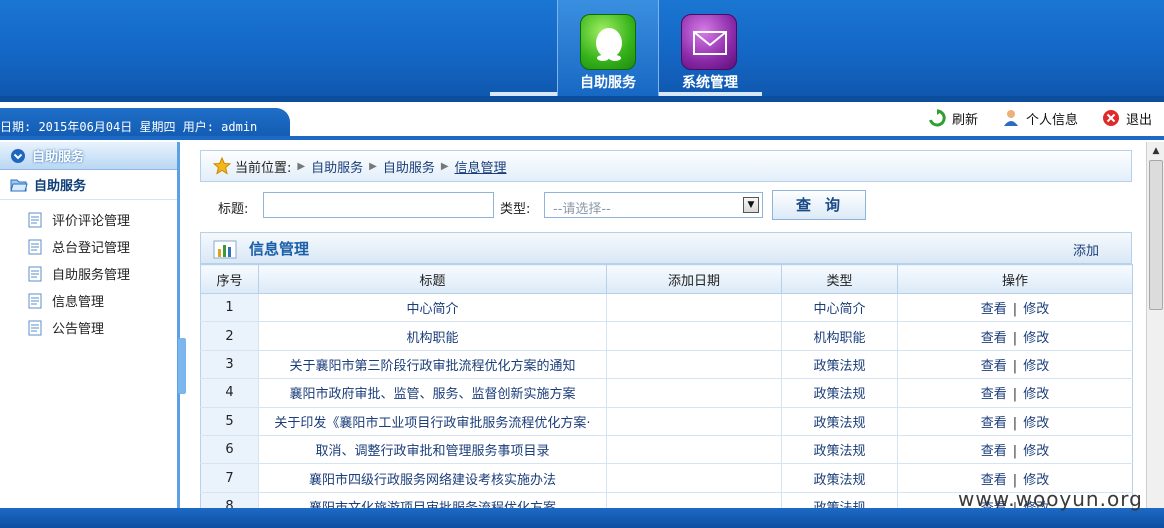 This screenshot has height=528, width=1164. I want to click on table-header-row: 序号 标题 添加日期 类型 操作, so click(666, 279).